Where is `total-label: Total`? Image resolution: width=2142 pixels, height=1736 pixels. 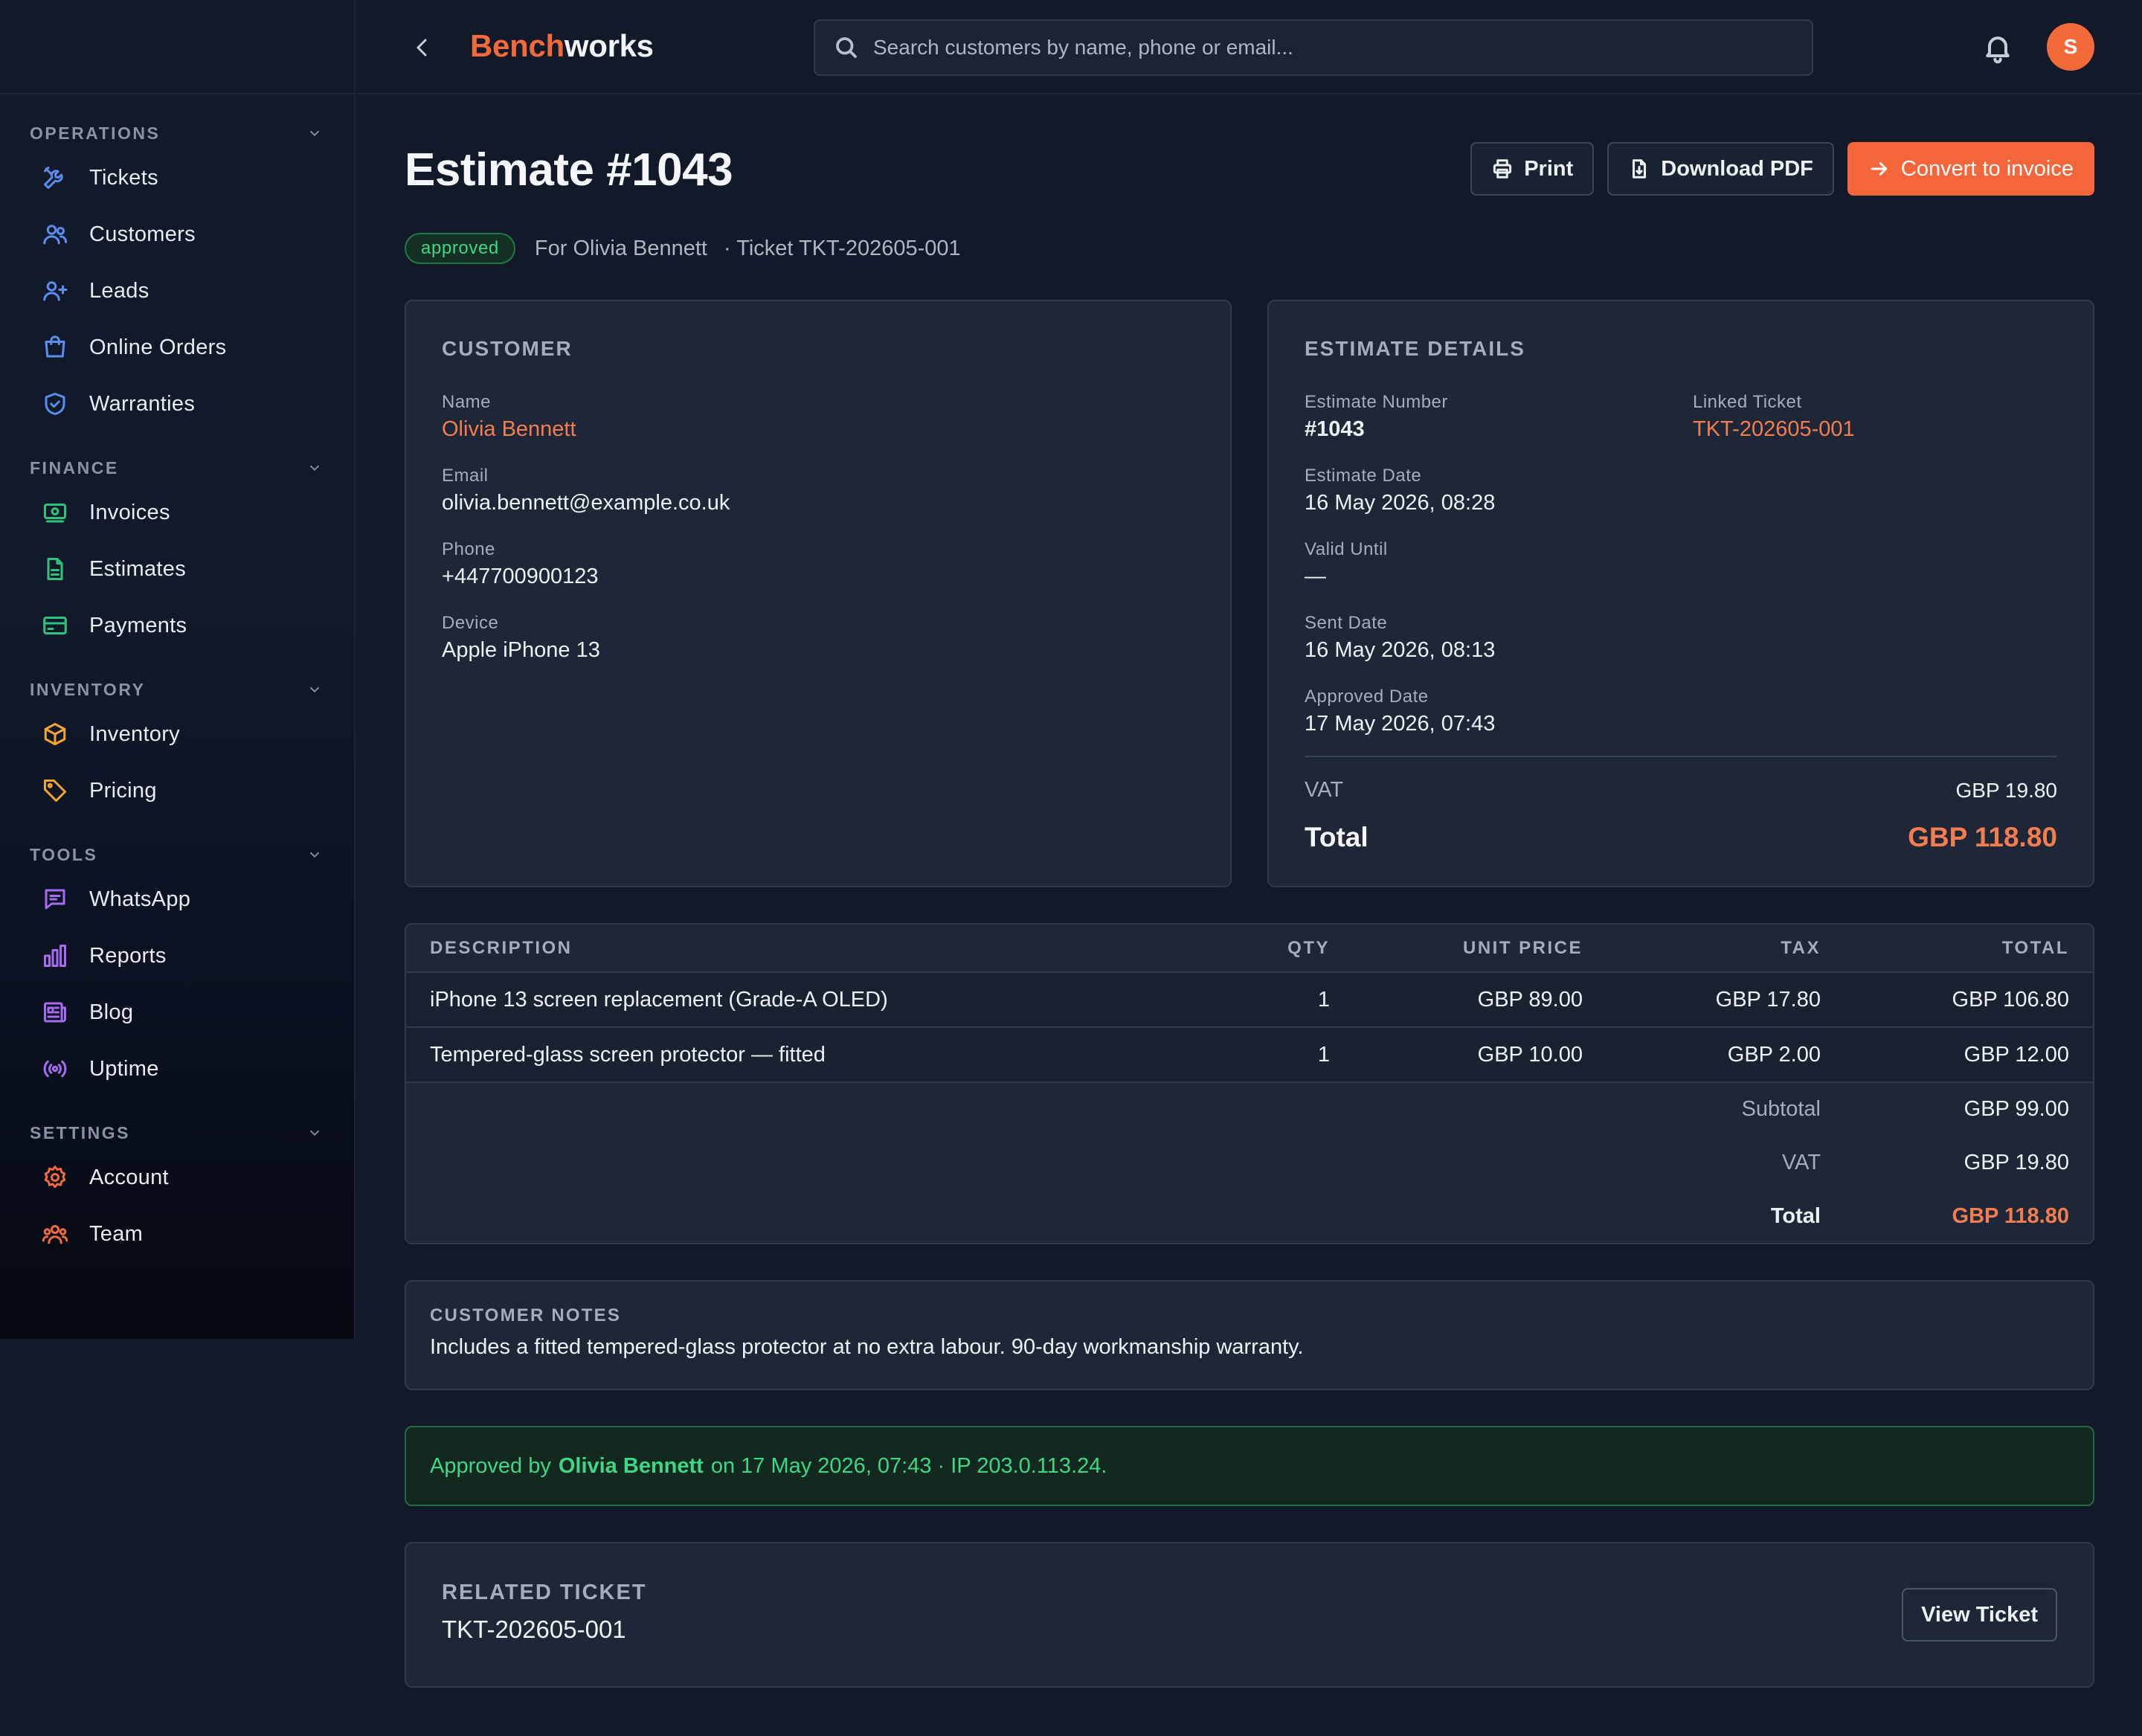
total-label: Total is located at coordinates (1114, 1216).